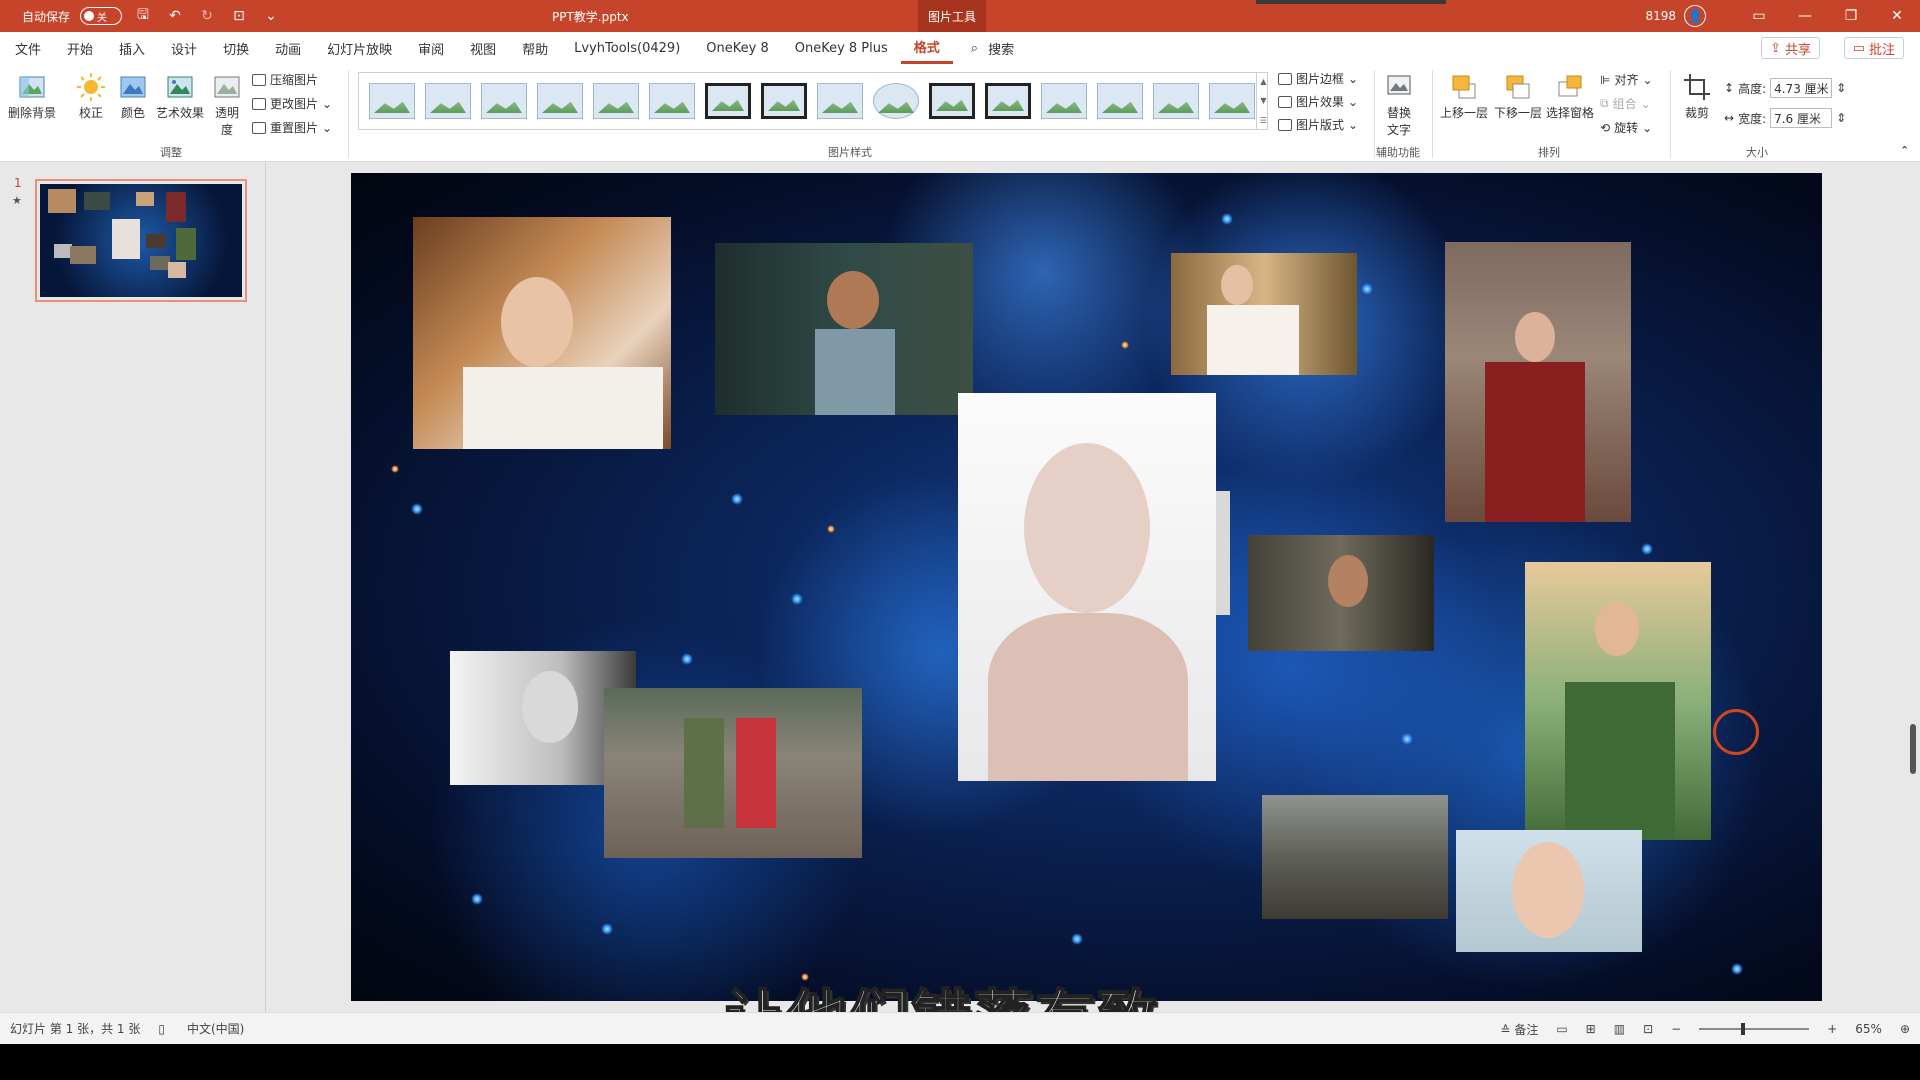  Describe the element at coordinates (1355, 857) in the screenshot. I see `photo-kids-splashing` at that location.